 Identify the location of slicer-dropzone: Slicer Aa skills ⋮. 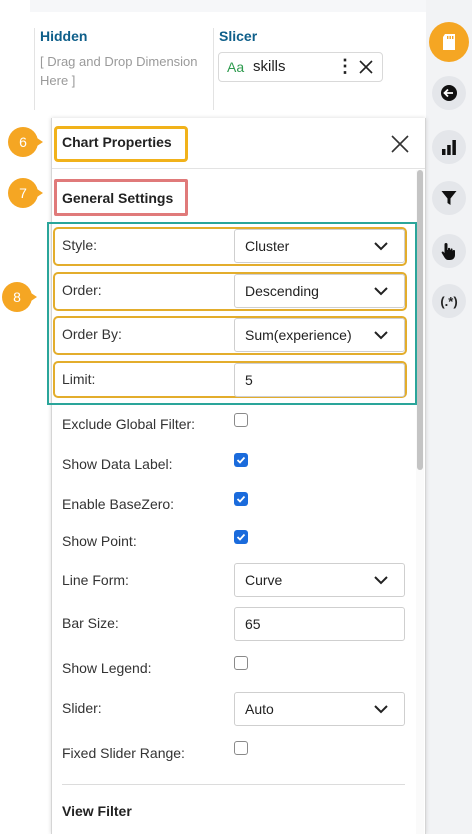
(320, 69).